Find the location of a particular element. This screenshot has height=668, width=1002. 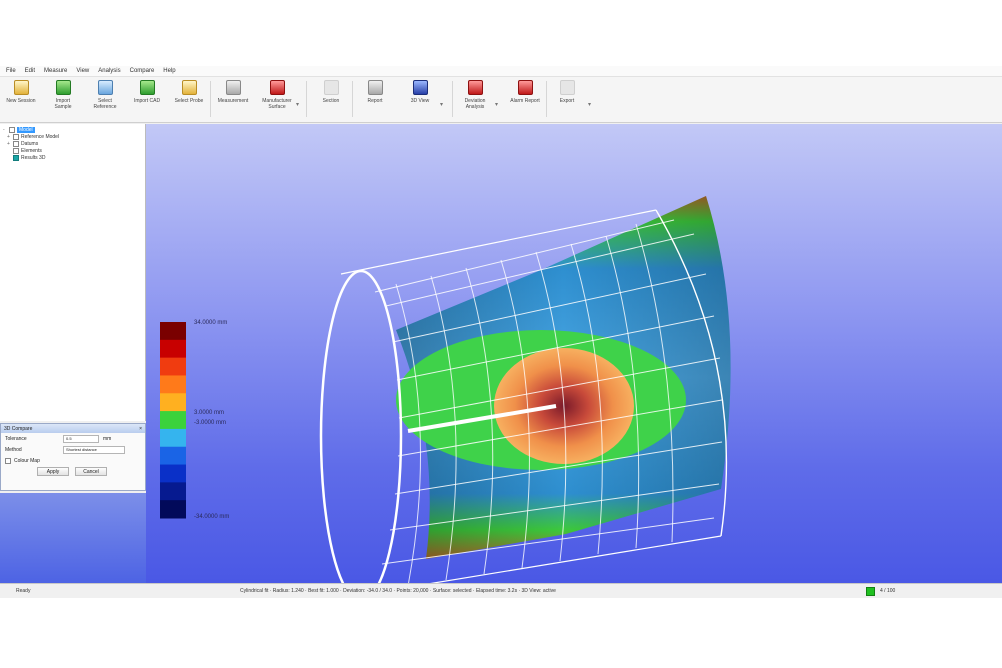

export-button: Export is located at coordinates (567, 99).